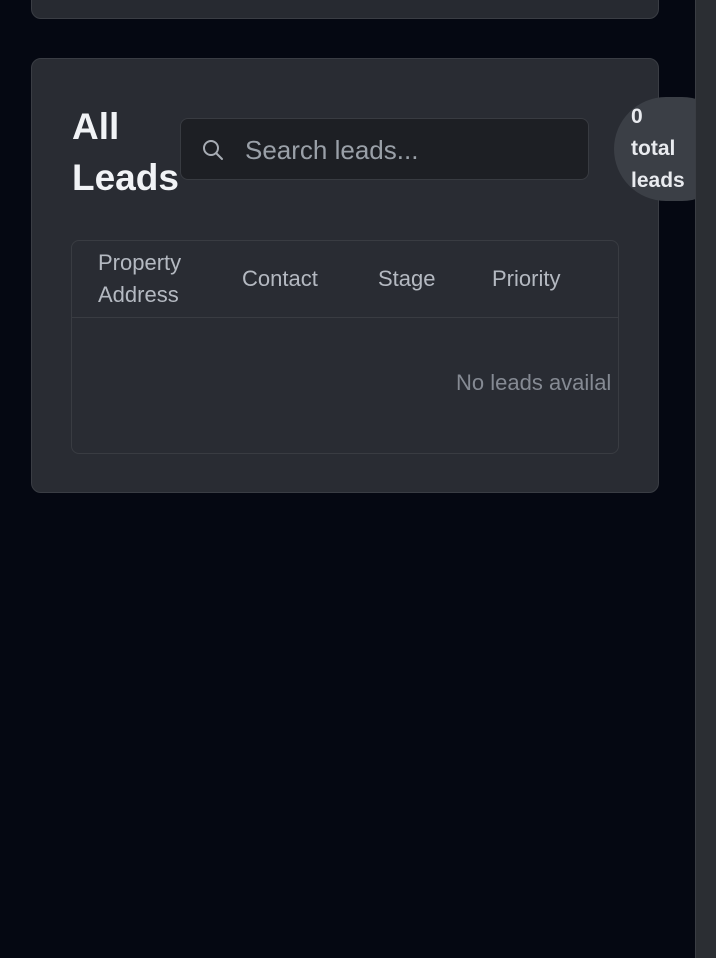  I want to click on search-box, so click(384, 149).